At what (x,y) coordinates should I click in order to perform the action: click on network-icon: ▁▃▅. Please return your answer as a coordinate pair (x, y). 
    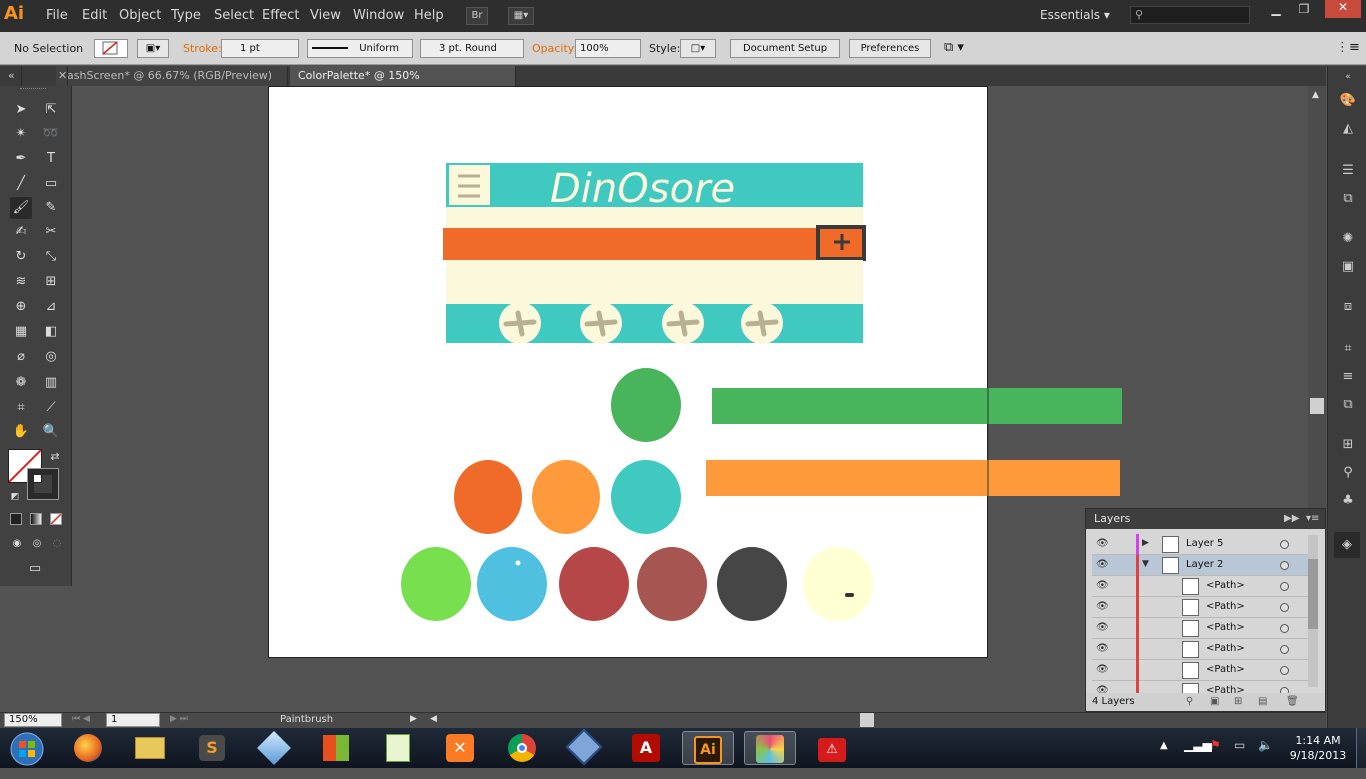
    Looking at the image, I should click on (1198, 745).